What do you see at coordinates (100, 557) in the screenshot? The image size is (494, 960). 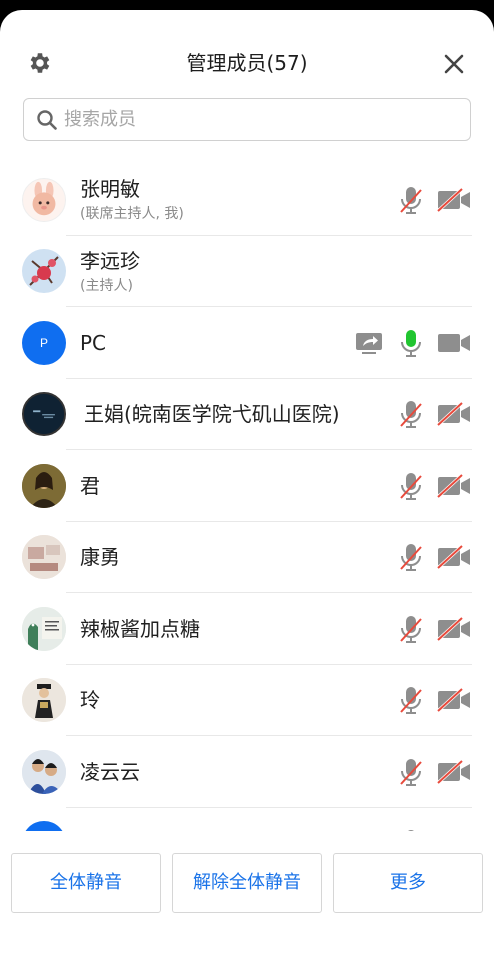 I see `member-name: 康勇` at bounding box center [100, 557].